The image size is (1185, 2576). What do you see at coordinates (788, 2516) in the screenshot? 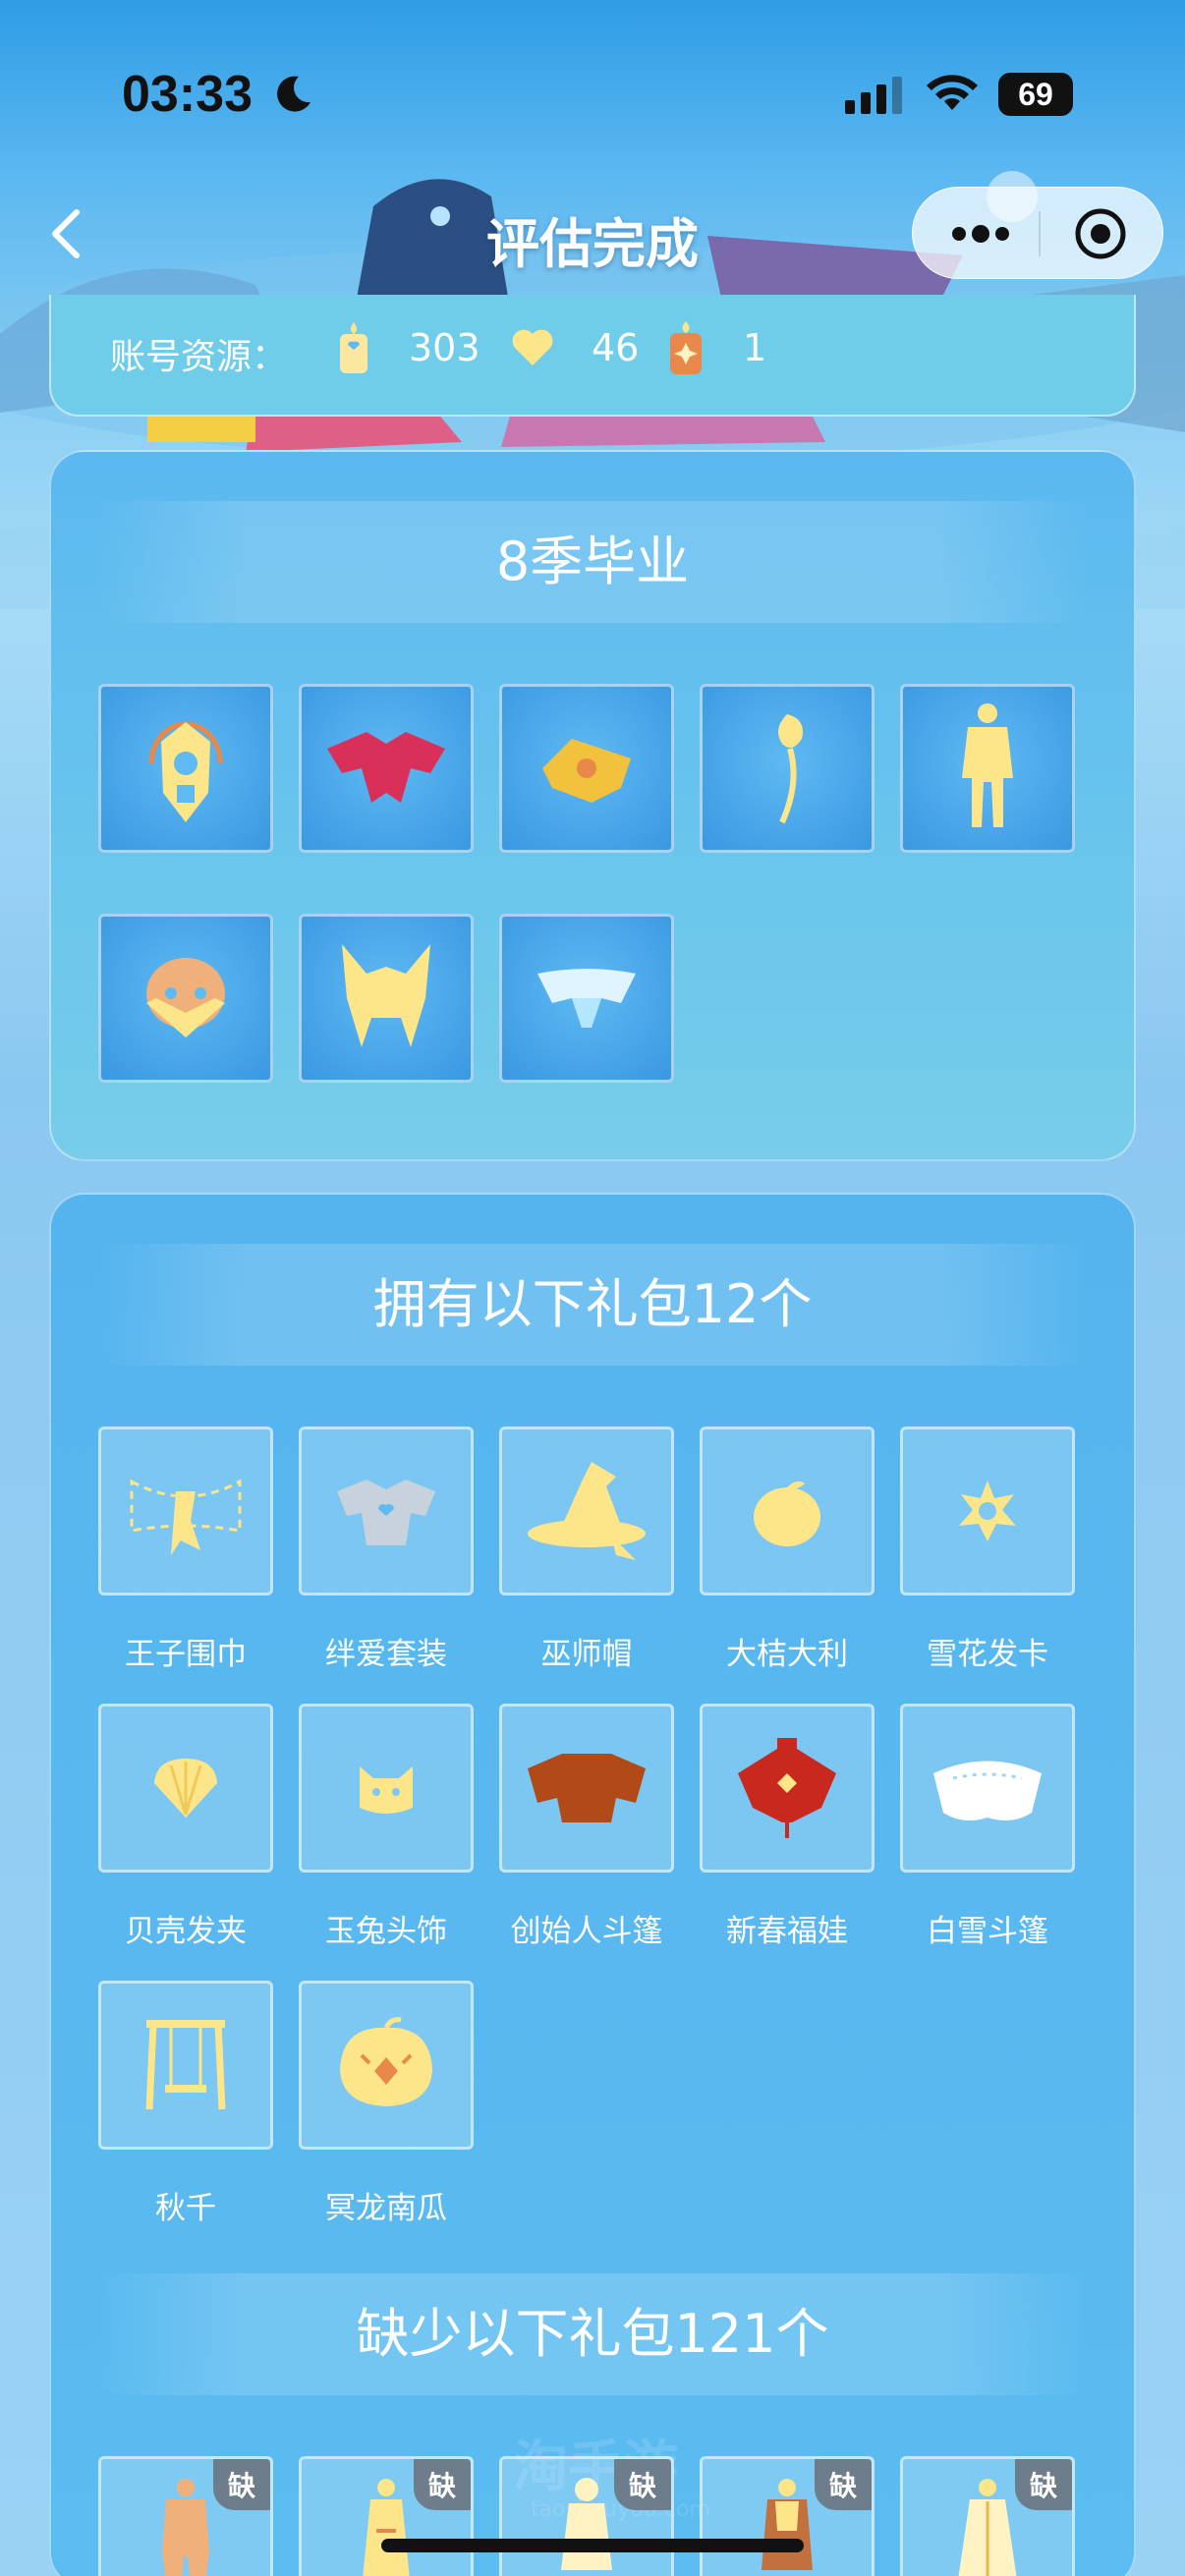
I see `missing-item-4: 缺` at bounding box center [788, 2516].